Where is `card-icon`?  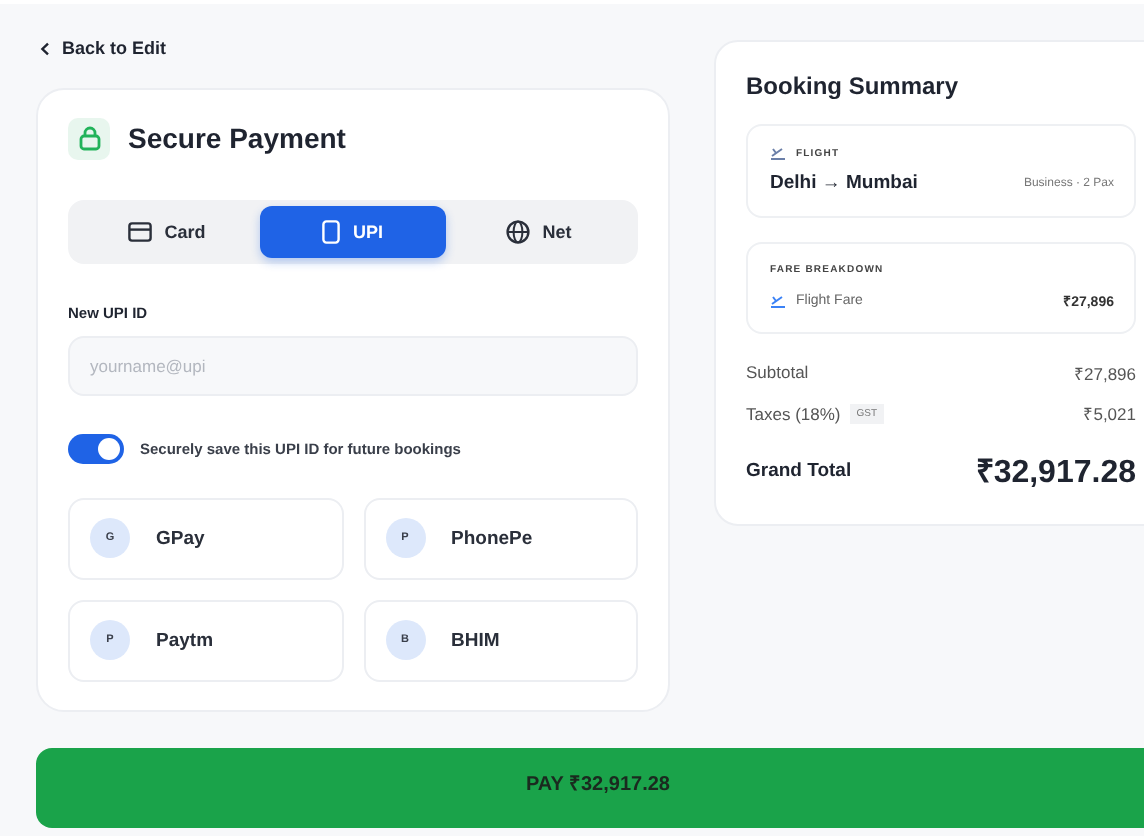 card-icon is located at coordinates (140, 231).